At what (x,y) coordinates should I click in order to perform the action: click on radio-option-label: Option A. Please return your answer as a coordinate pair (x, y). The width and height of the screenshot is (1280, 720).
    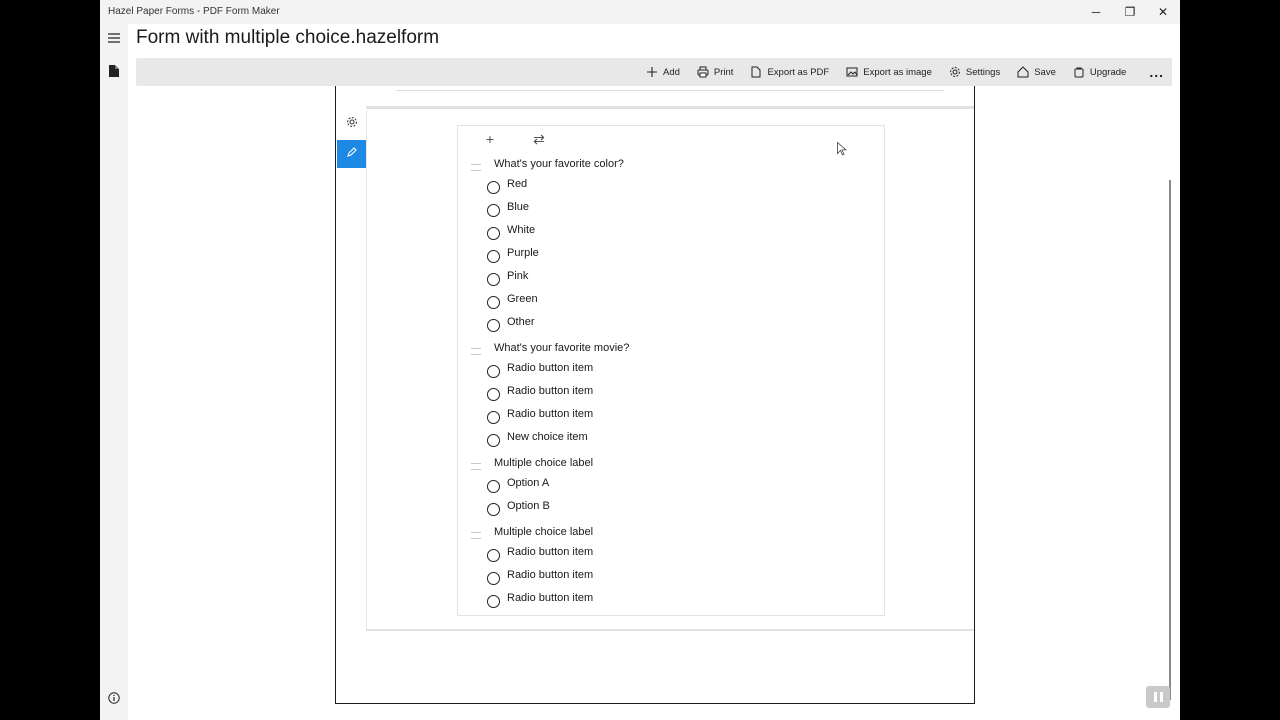
    Looking at the image, I should click on (528, 483).